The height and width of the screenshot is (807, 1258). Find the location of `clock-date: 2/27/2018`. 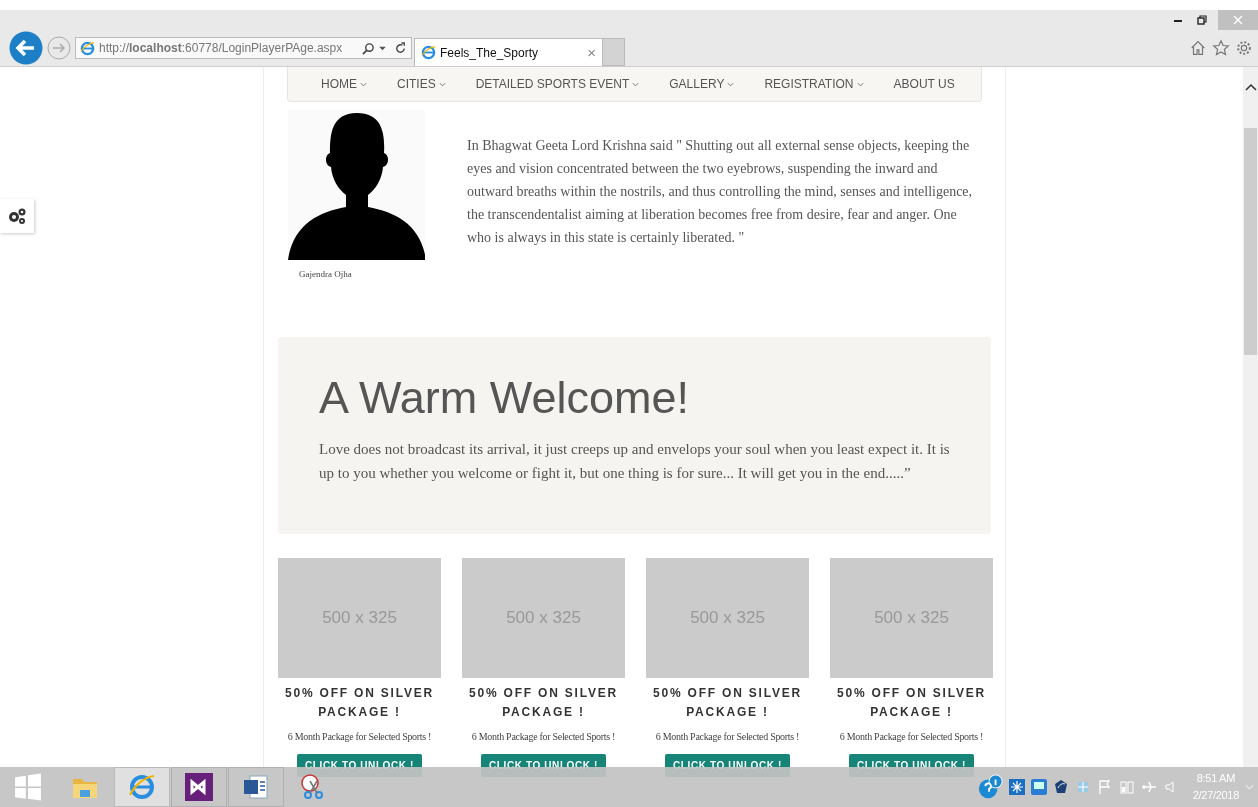

clock-date: 2/27/2018 is located at coordinates (1215, 795).